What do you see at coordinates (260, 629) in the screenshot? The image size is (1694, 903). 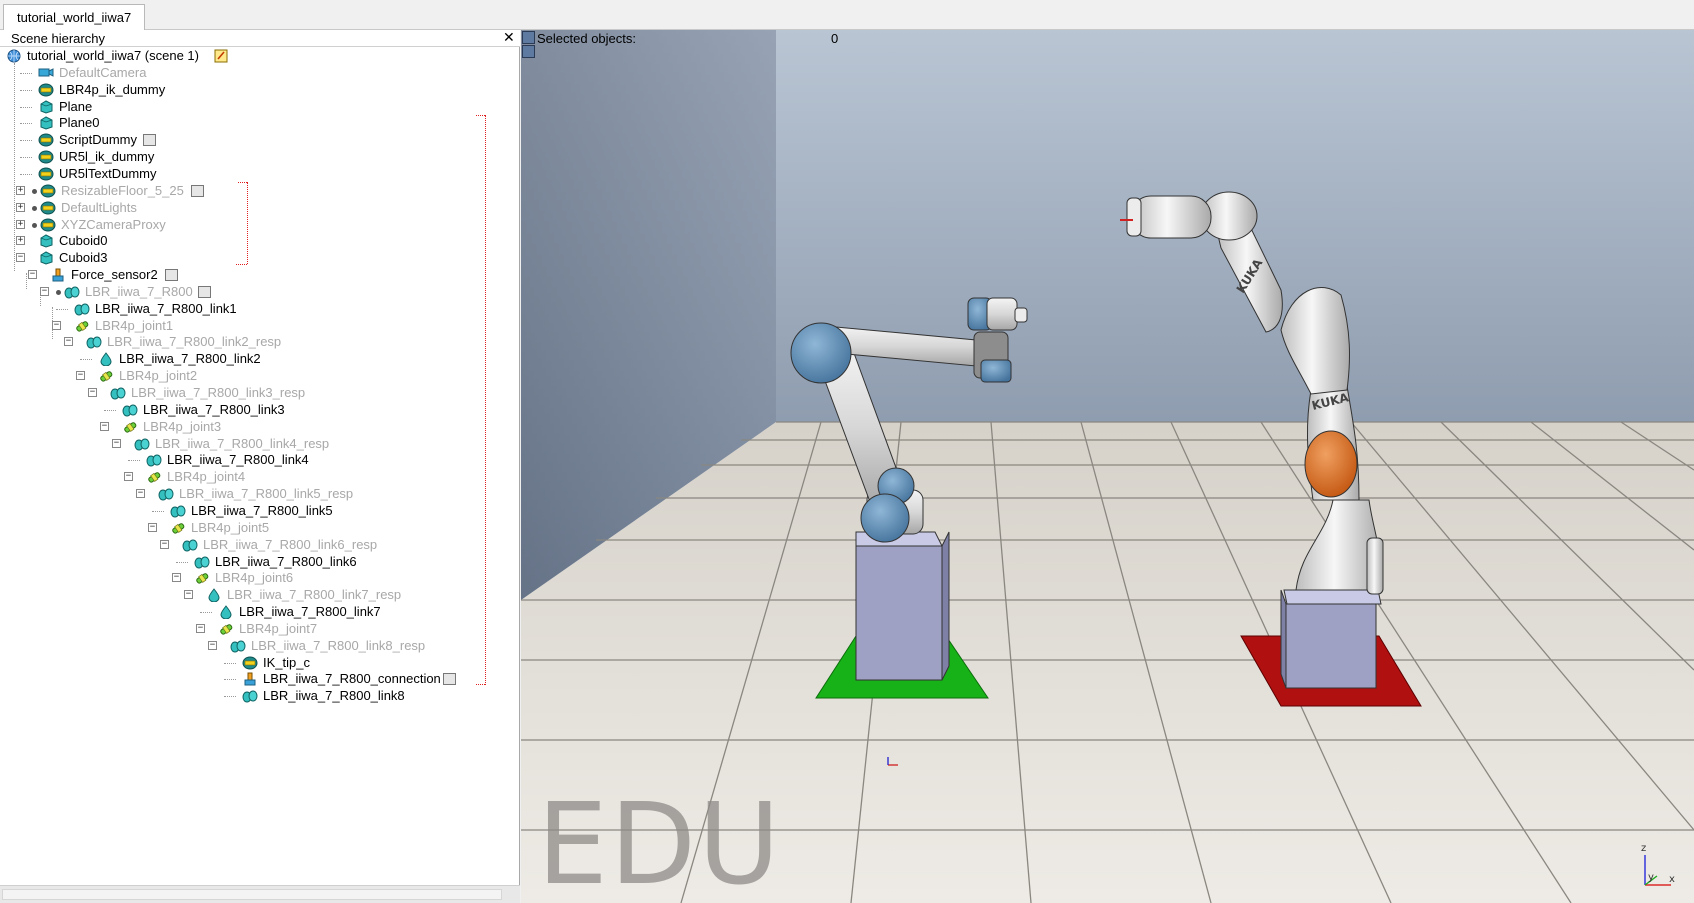 I see `tree-item: − LBR4p_joint7` at bounding box center [260, 629].